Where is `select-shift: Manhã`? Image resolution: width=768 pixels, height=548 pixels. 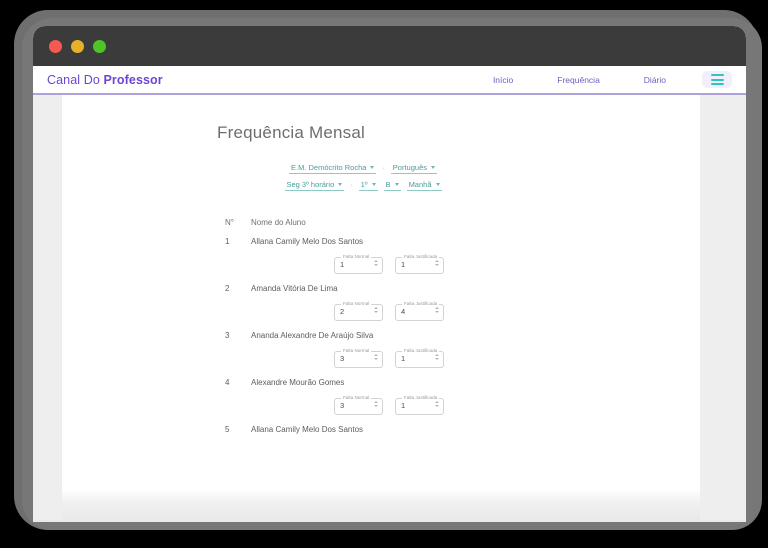
select-shift: Manhã is located at coordinates (424, 185).